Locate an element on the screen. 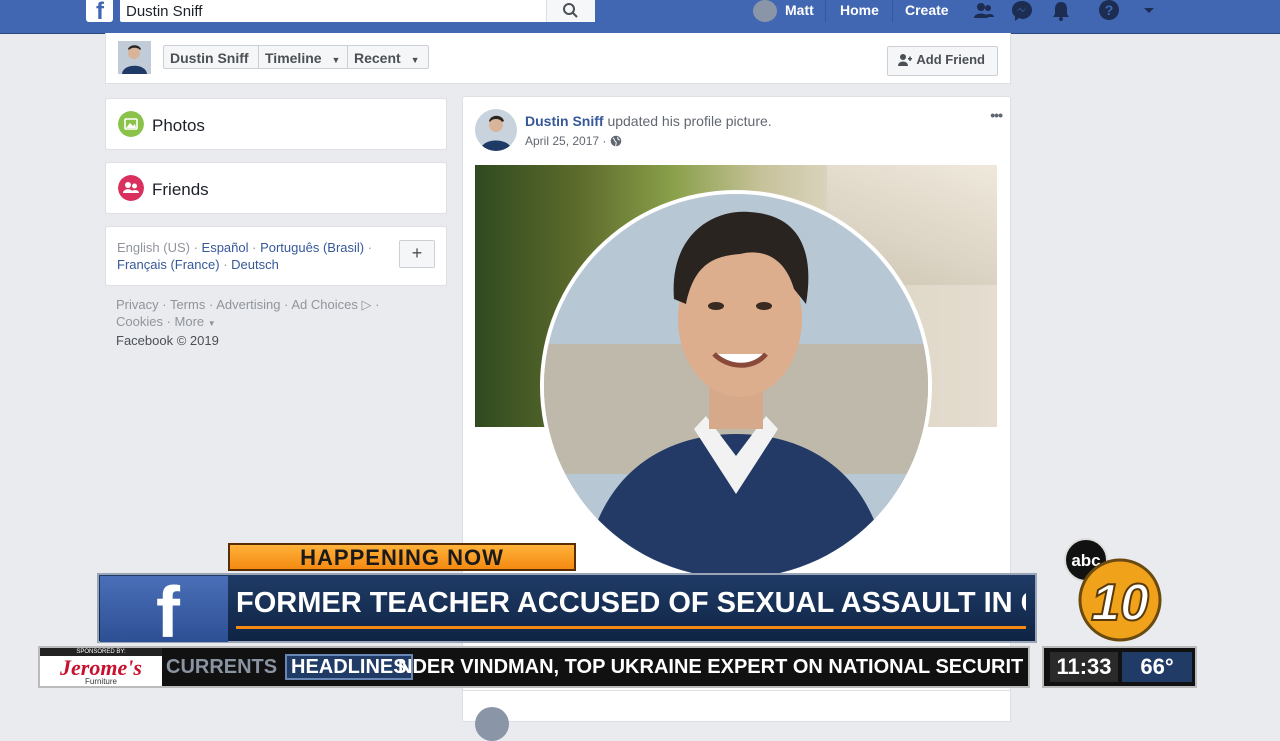 This screenshot has width=1280, height=741. search-icon is located at coordinates (570, 10).